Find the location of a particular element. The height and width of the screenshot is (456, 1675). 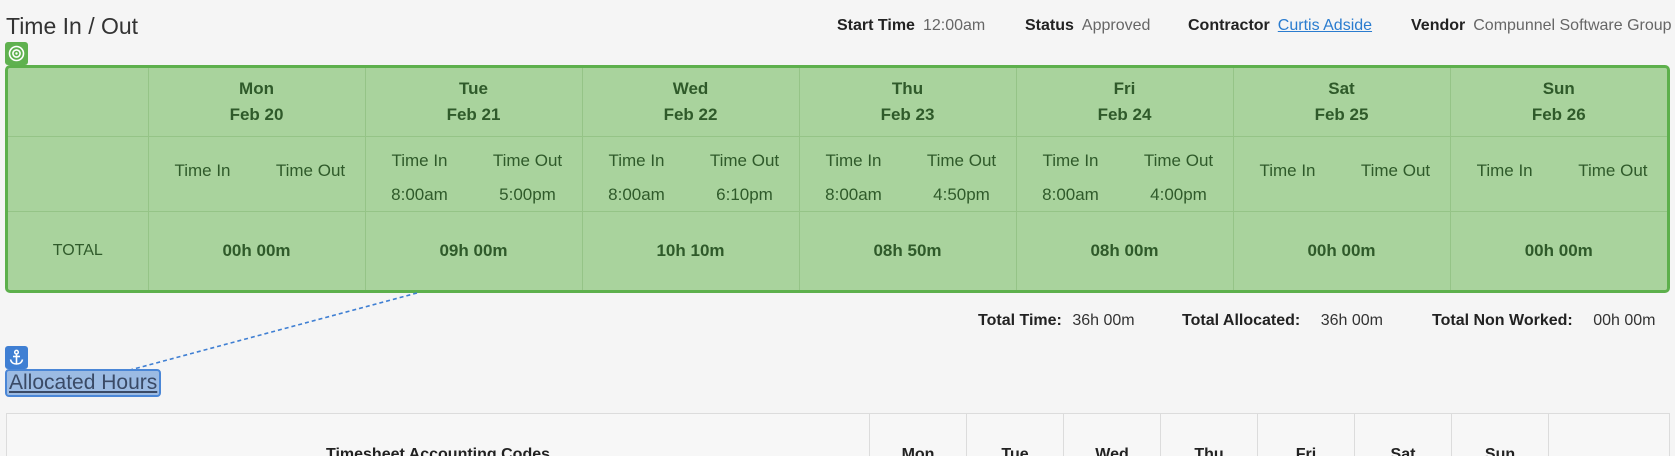

total-time-value: 36h 00m is located at coordinates (1103, 320).